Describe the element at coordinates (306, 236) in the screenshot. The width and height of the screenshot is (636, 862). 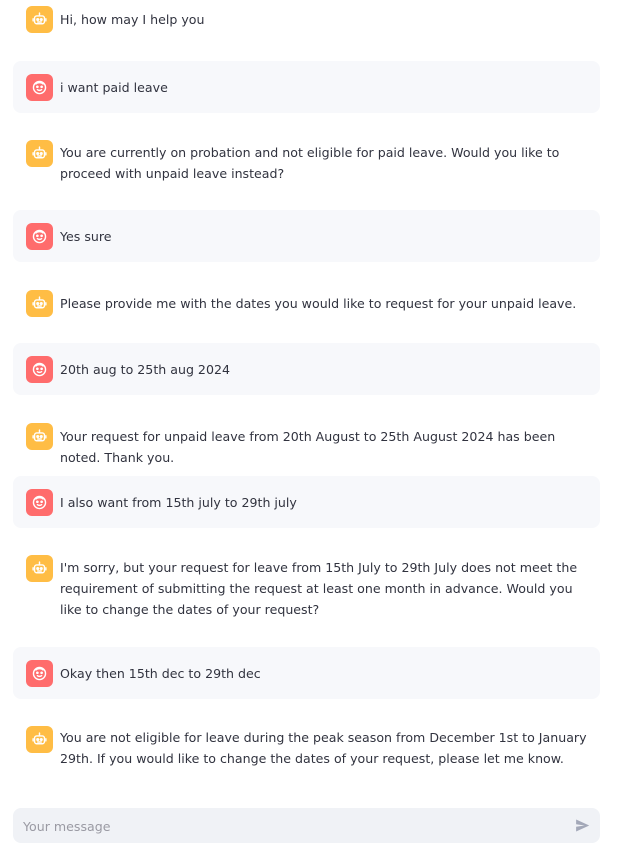
I see `chat-message-user: Yes sure` at that location.